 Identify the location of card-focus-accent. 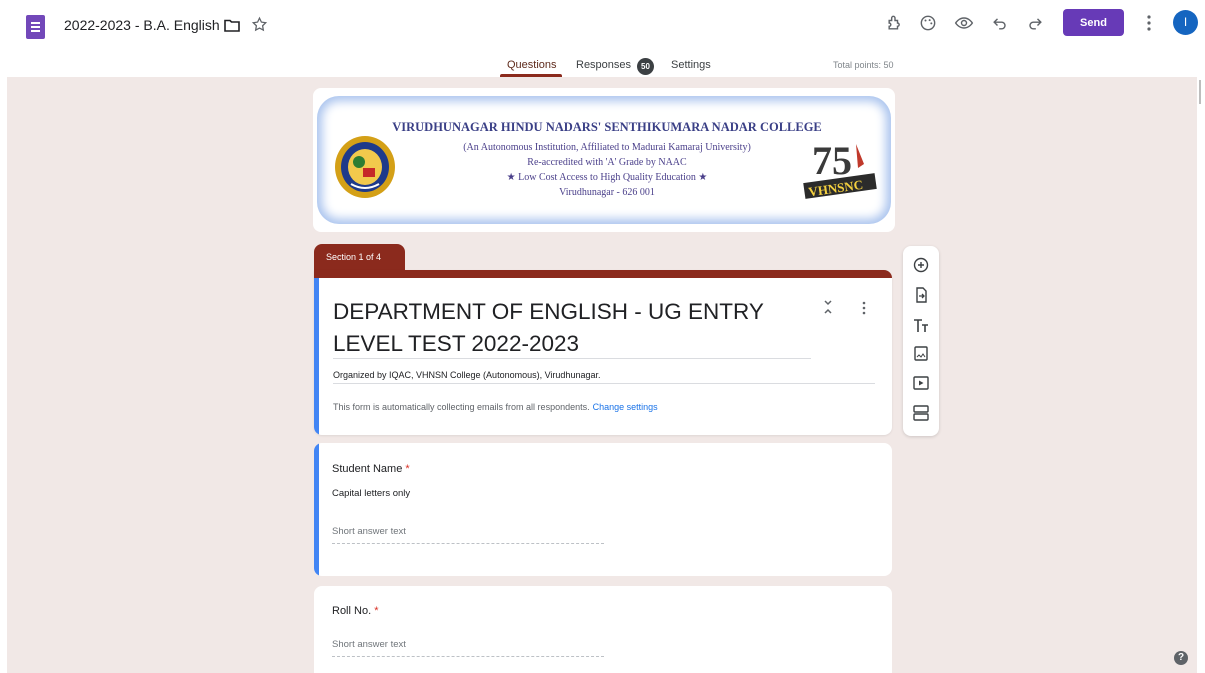
(316, 356).